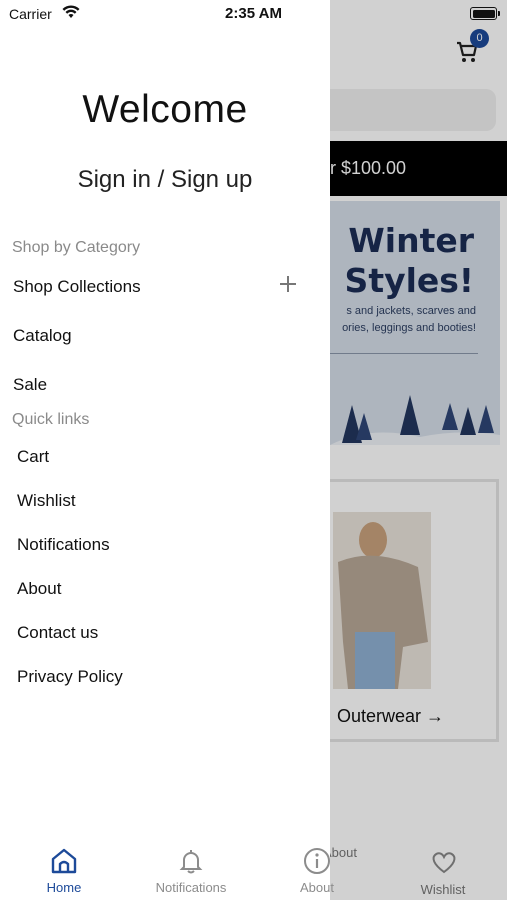 This screenshot has width=507, height=900. Describe the element at coordinates (64, 861) in the screenshot. I see `home-icon` at that location.